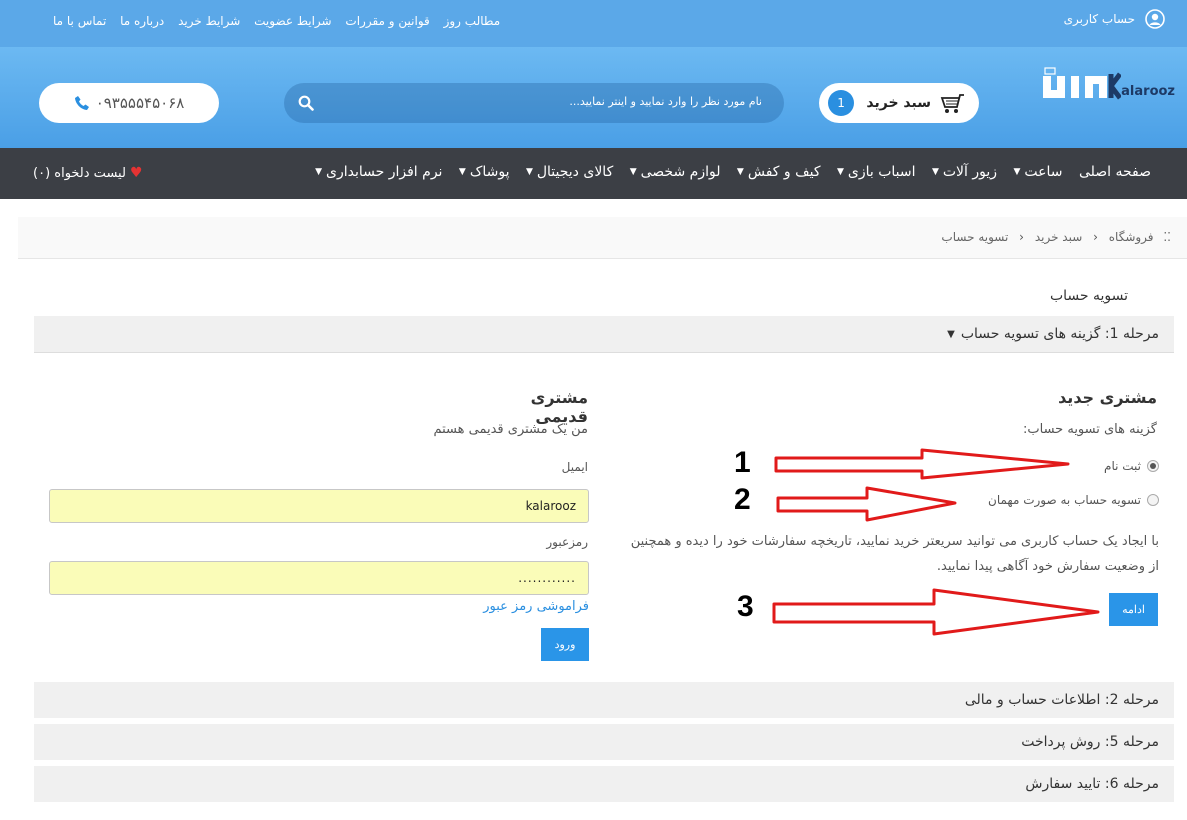 The image size is (1187, 820). Describe the element at coordinates (745, 606) in the screenshot. I see `annotation-label-3: 3` at that location.